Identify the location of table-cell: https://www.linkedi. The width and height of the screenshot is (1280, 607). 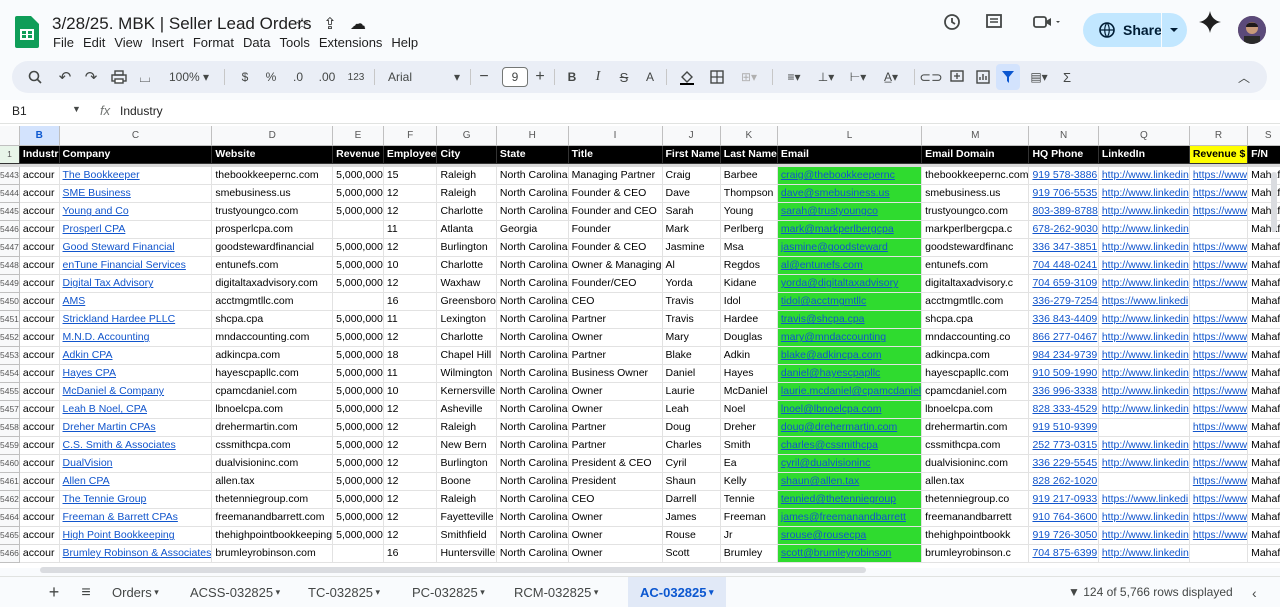
(1144, 302).